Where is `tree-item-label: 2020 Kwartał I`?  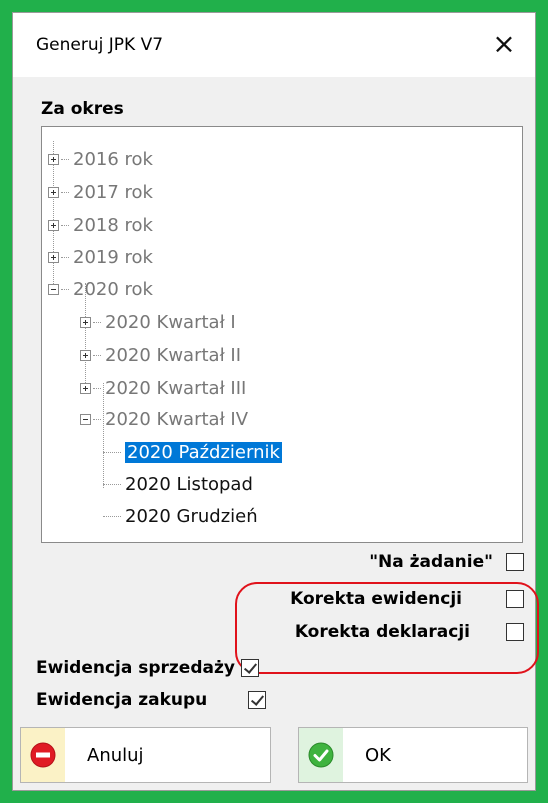
tree-item-label: 2020 Kwartał I is located at coordinates (170, 322).